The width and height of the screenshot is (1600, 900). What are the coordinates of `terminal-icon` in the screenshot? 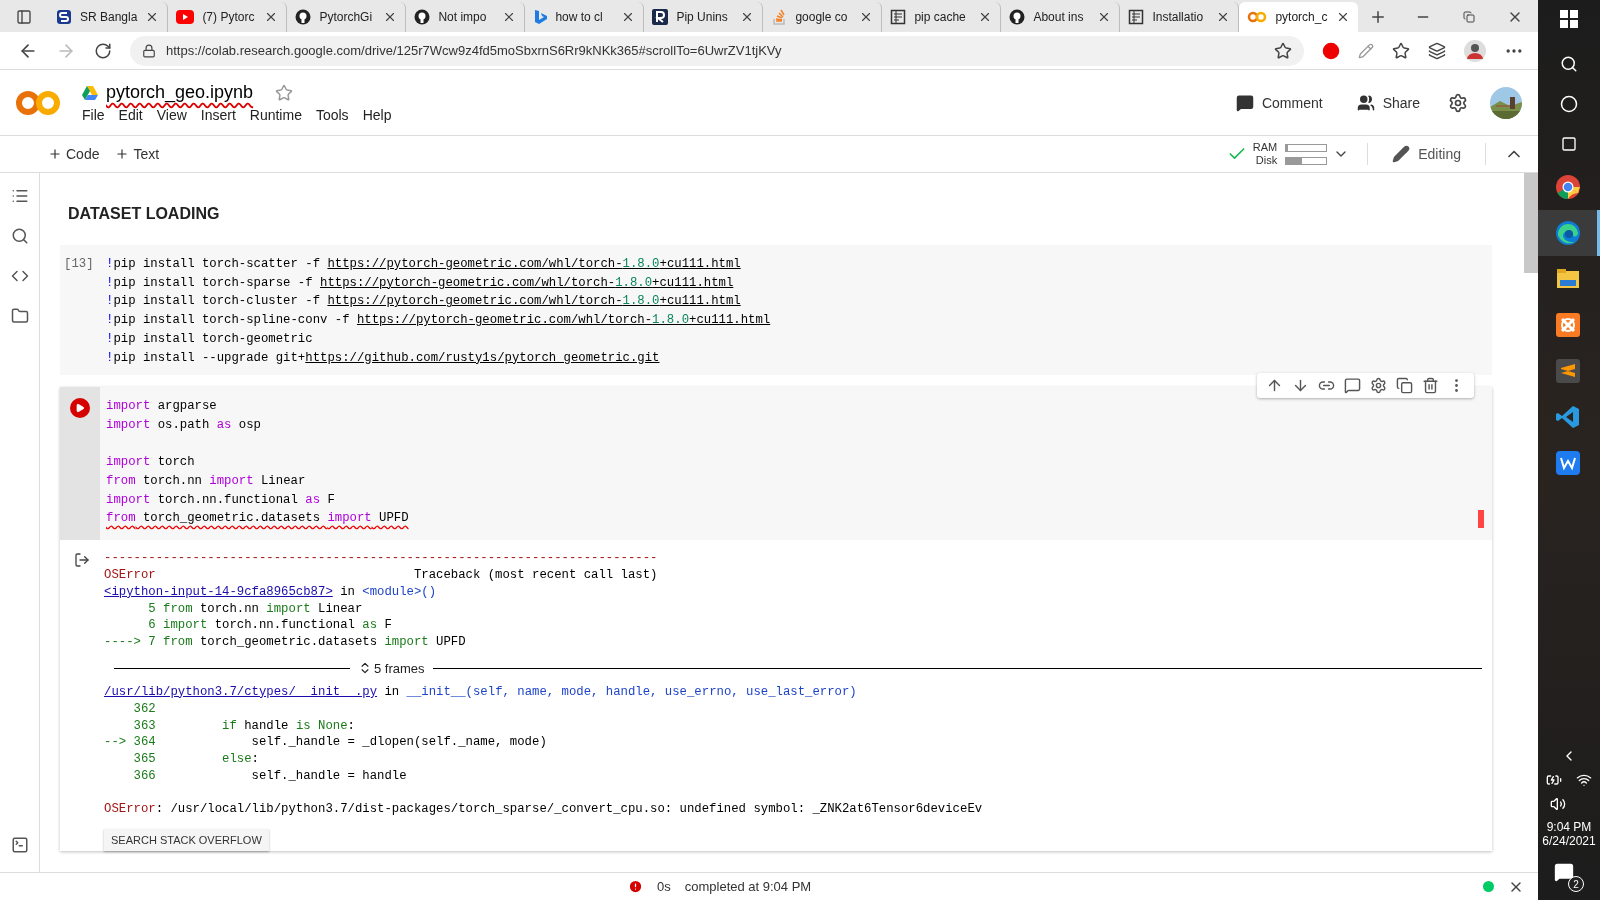 It's located at (19, 845).